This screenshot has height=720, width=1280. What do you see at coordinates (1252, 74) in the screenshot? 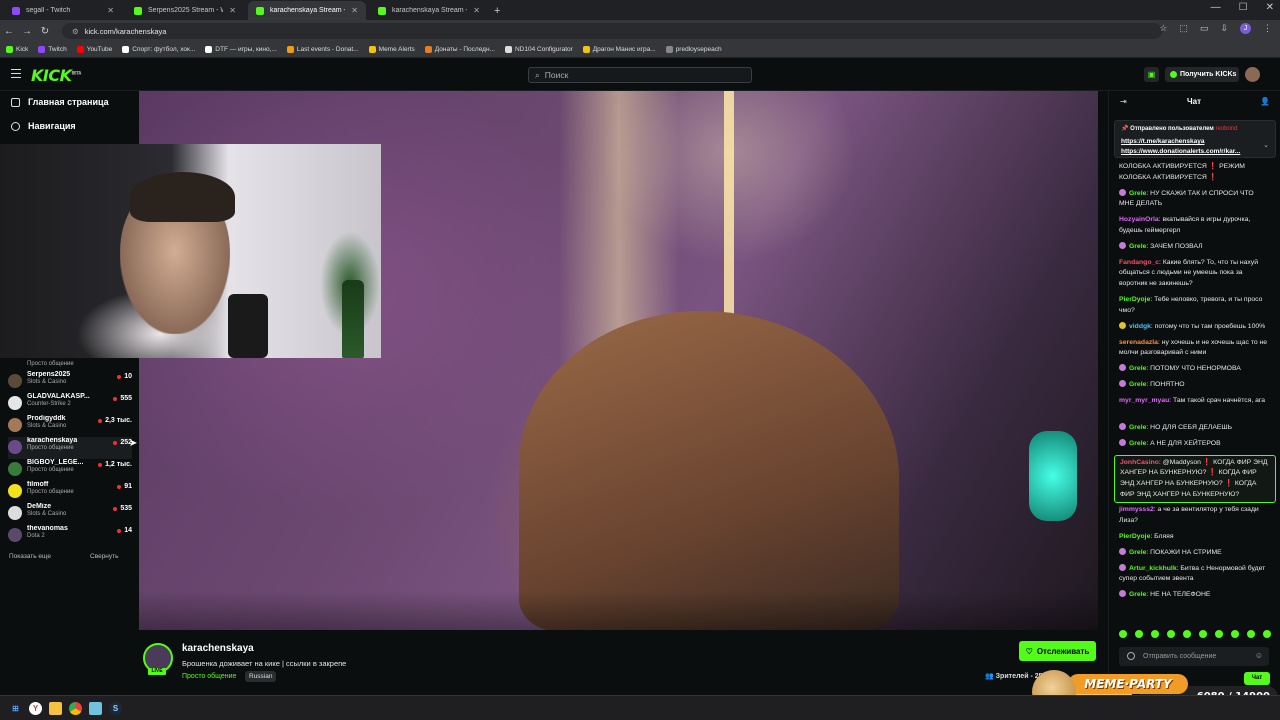
I see `user-avatar` at bounding box center [1252, 74].